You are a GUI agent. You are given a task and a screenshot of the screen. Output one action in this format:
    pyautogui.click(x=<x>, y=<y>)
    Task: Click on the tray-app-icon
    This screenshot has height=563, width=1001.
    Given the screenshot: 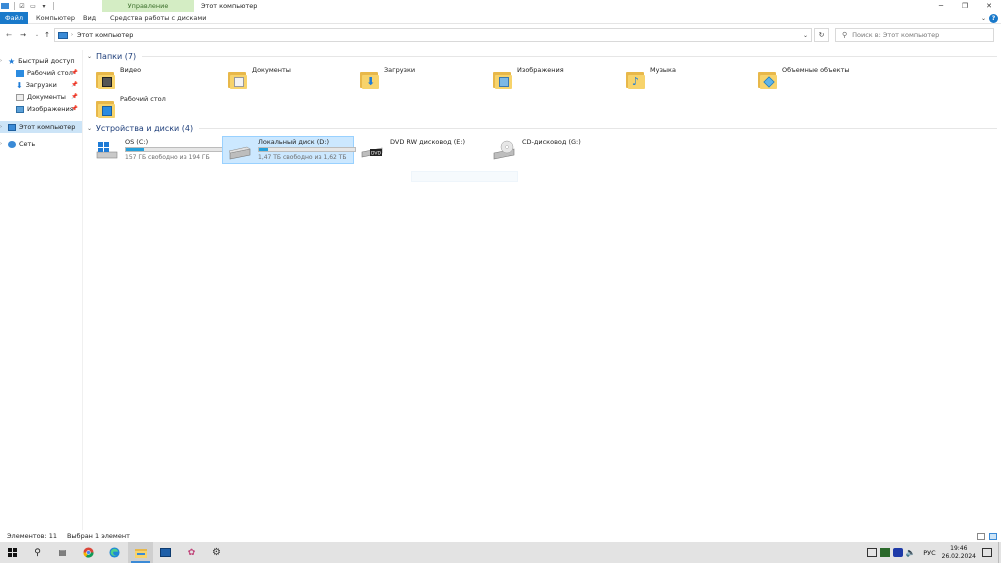 What is the action you would take?
    pyautogui.click(x=884, y=552)
    